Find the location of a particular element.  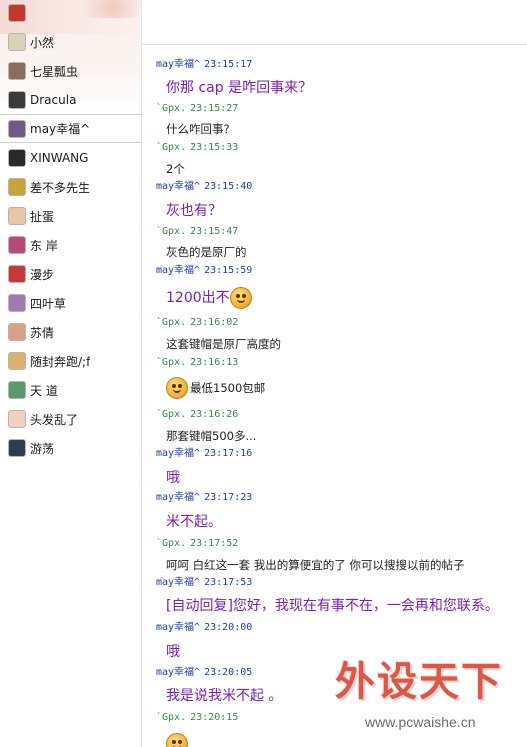

message-header: `Gpx. 23:15:27 is located at coordinates (197, 109).